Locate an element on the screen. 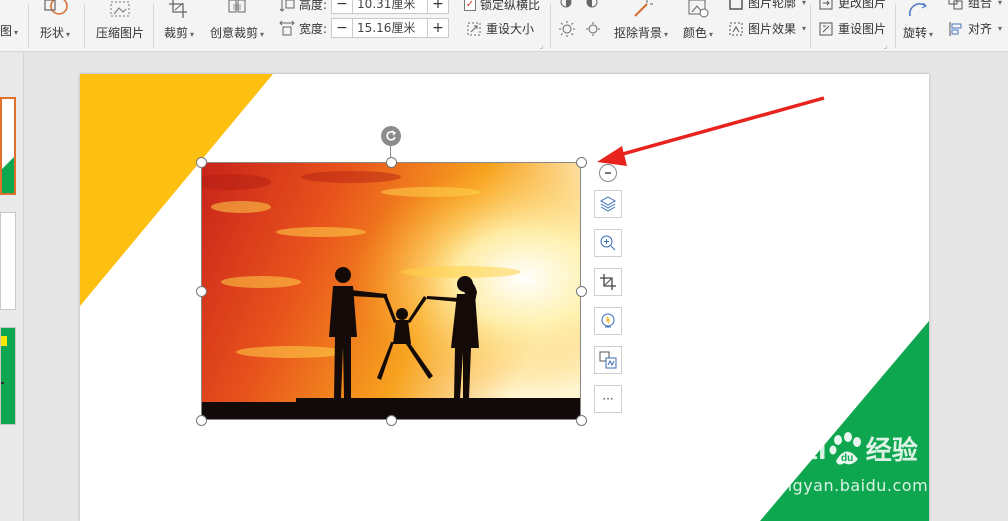  paw-icon: du is located at coordinates (845, 448).